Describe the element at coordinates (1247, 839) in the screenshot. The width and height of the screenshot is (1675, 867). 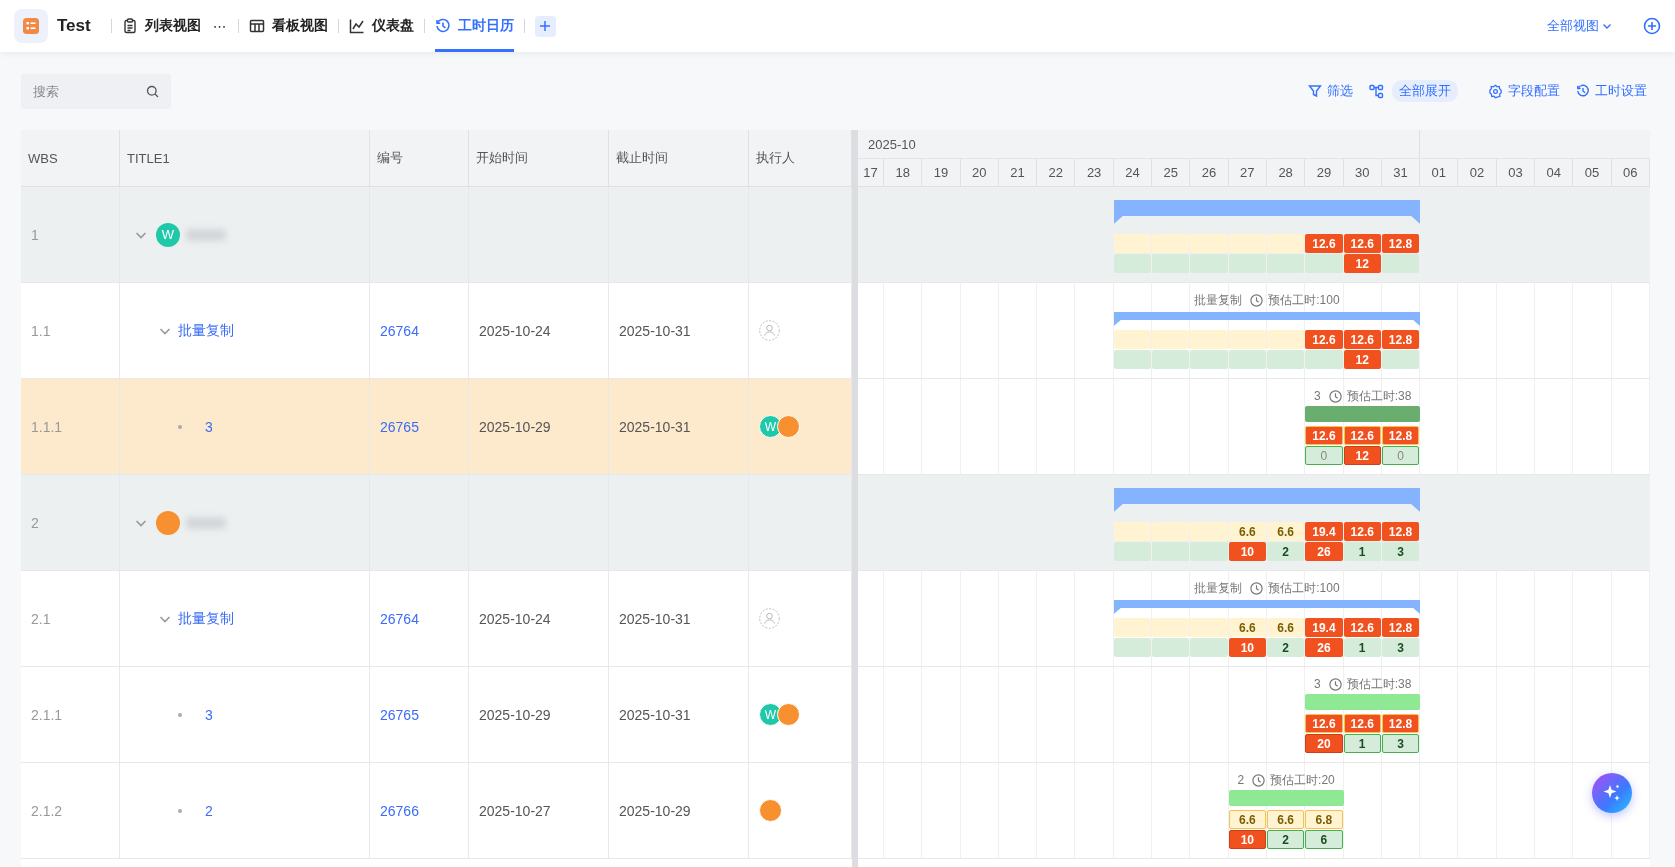
I see `actual-hours: 10` at that location.